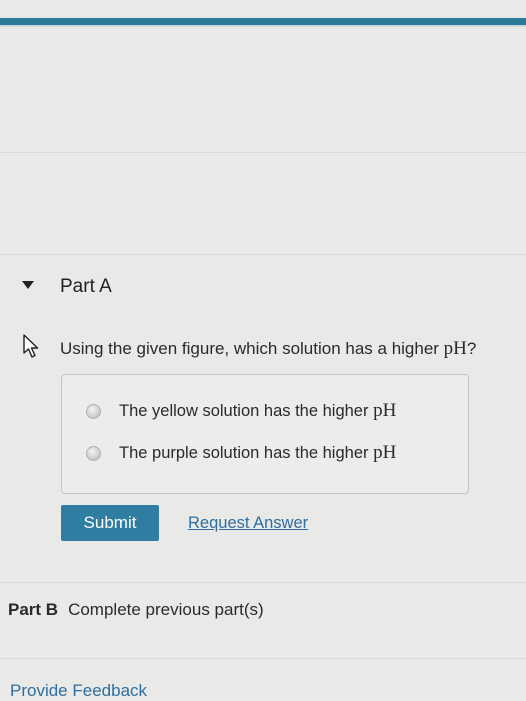 This screenshot has width=526, height=701. I want to click on part-a-title: Part A, so click(86, 287).